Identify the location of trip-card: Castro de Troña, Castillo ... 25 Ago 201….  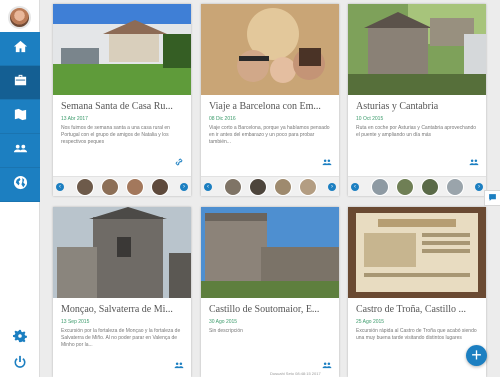
(417, 292).